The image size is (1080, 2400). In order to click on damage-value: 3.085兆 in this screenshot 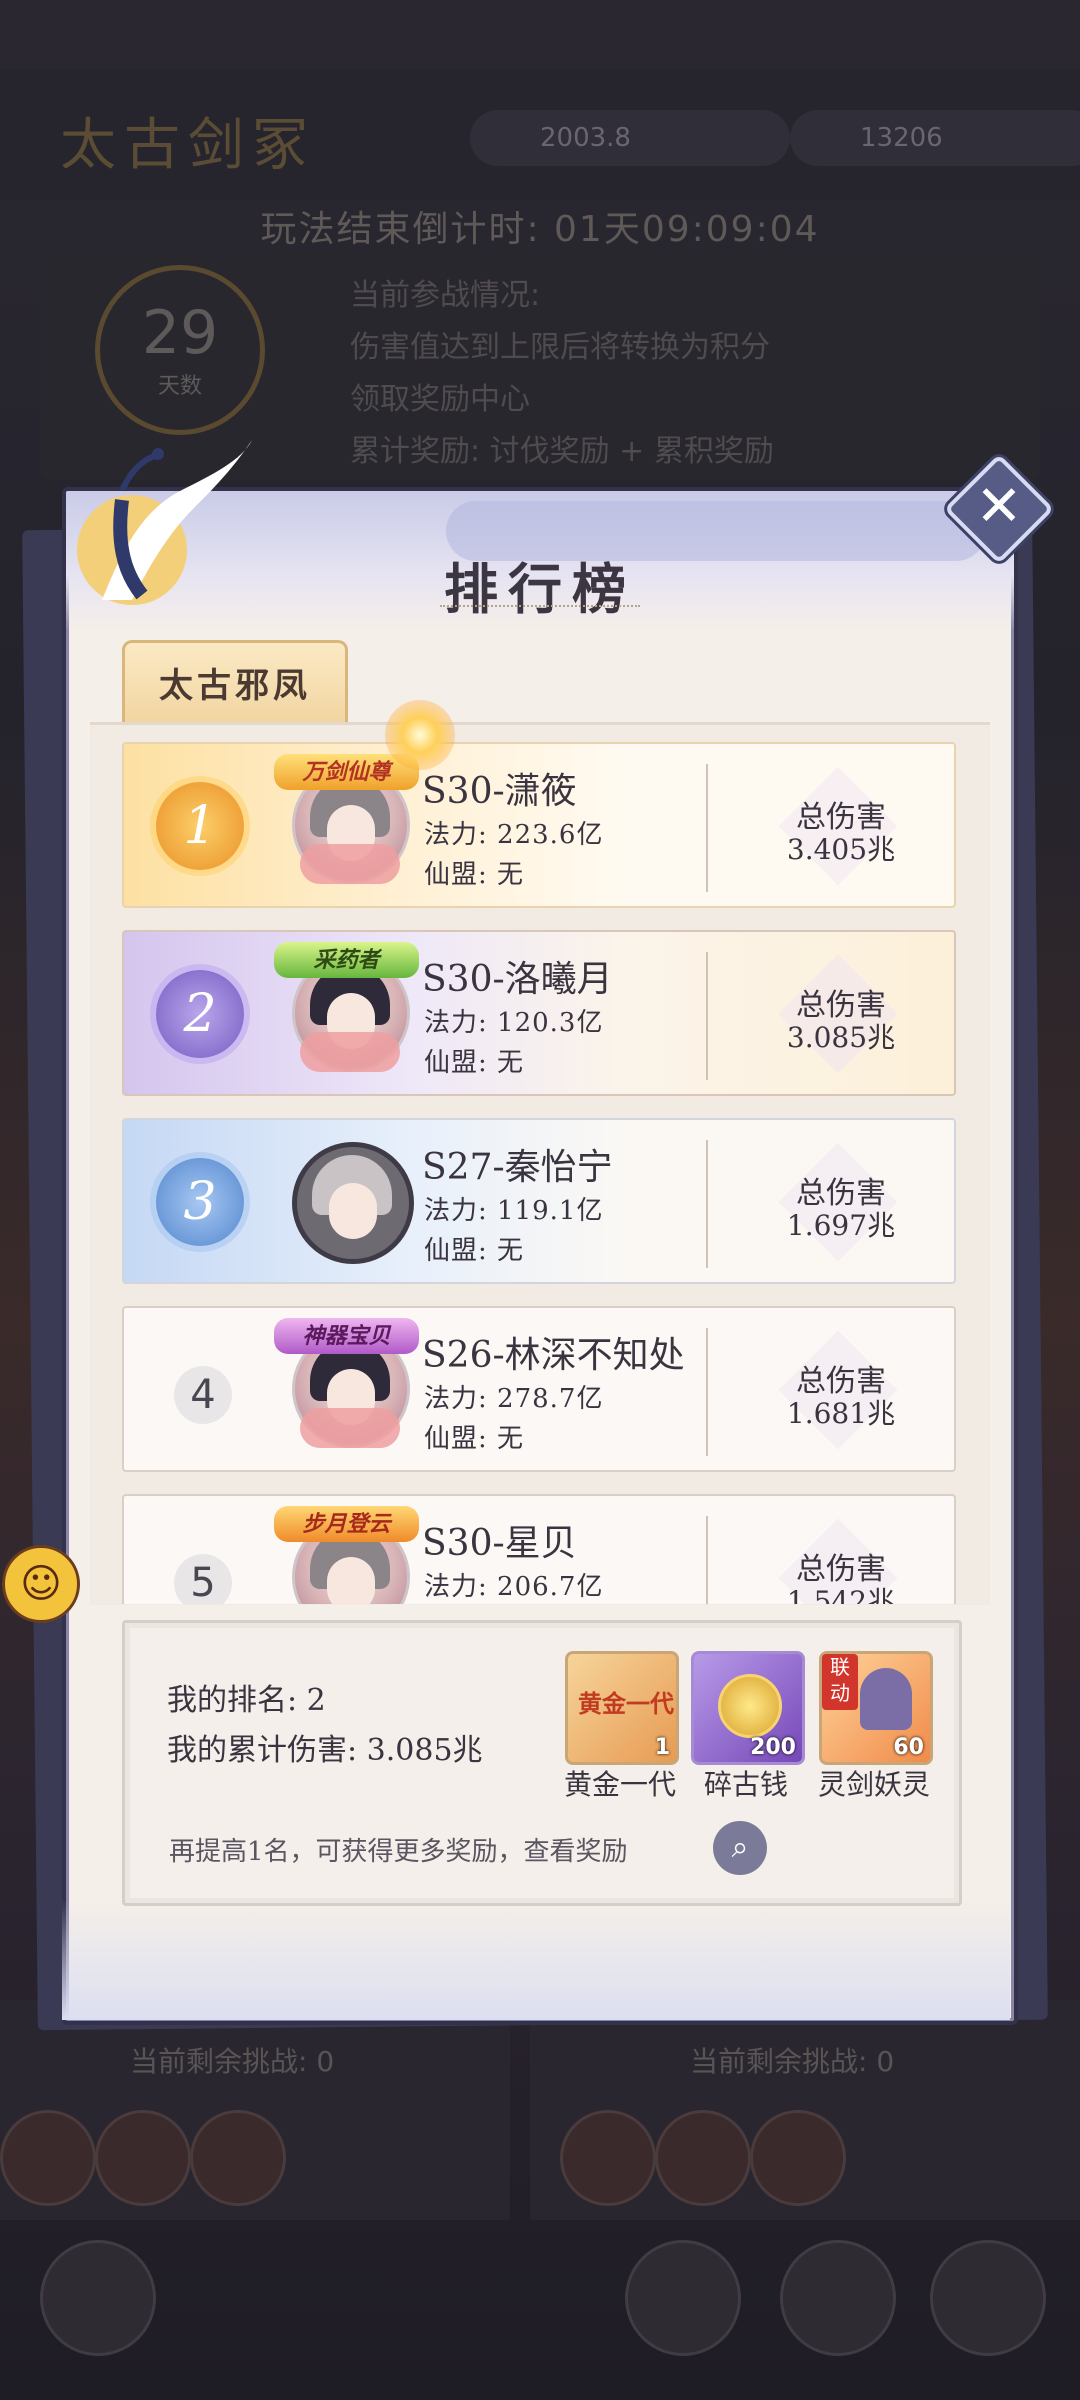, I will do `click(841, 1037)`.